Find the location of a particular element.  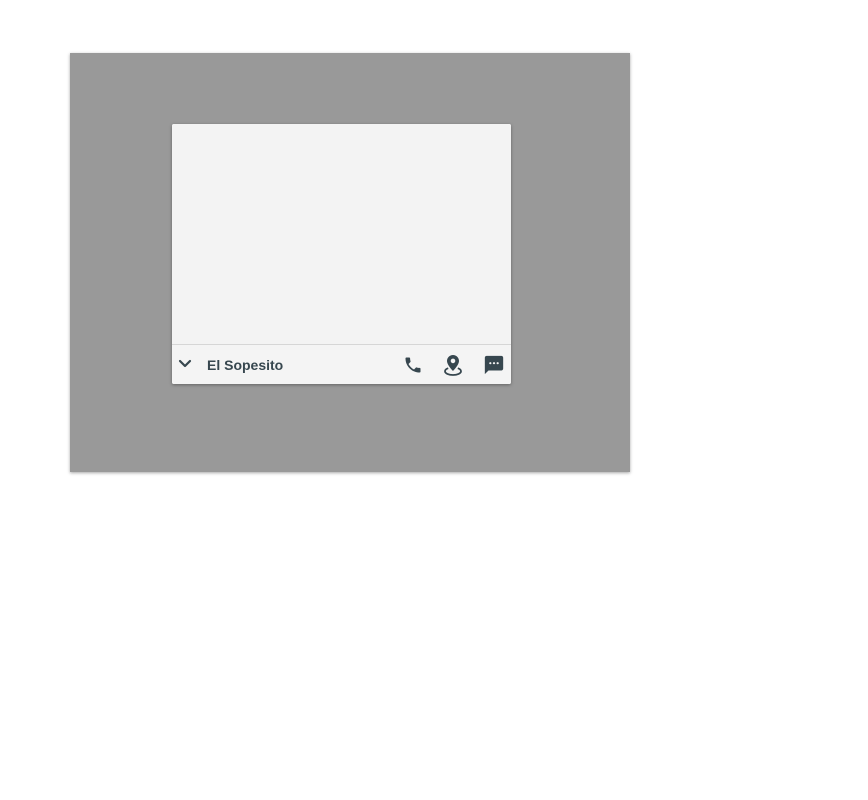

card-content-area is located at coordinates (341, 234).